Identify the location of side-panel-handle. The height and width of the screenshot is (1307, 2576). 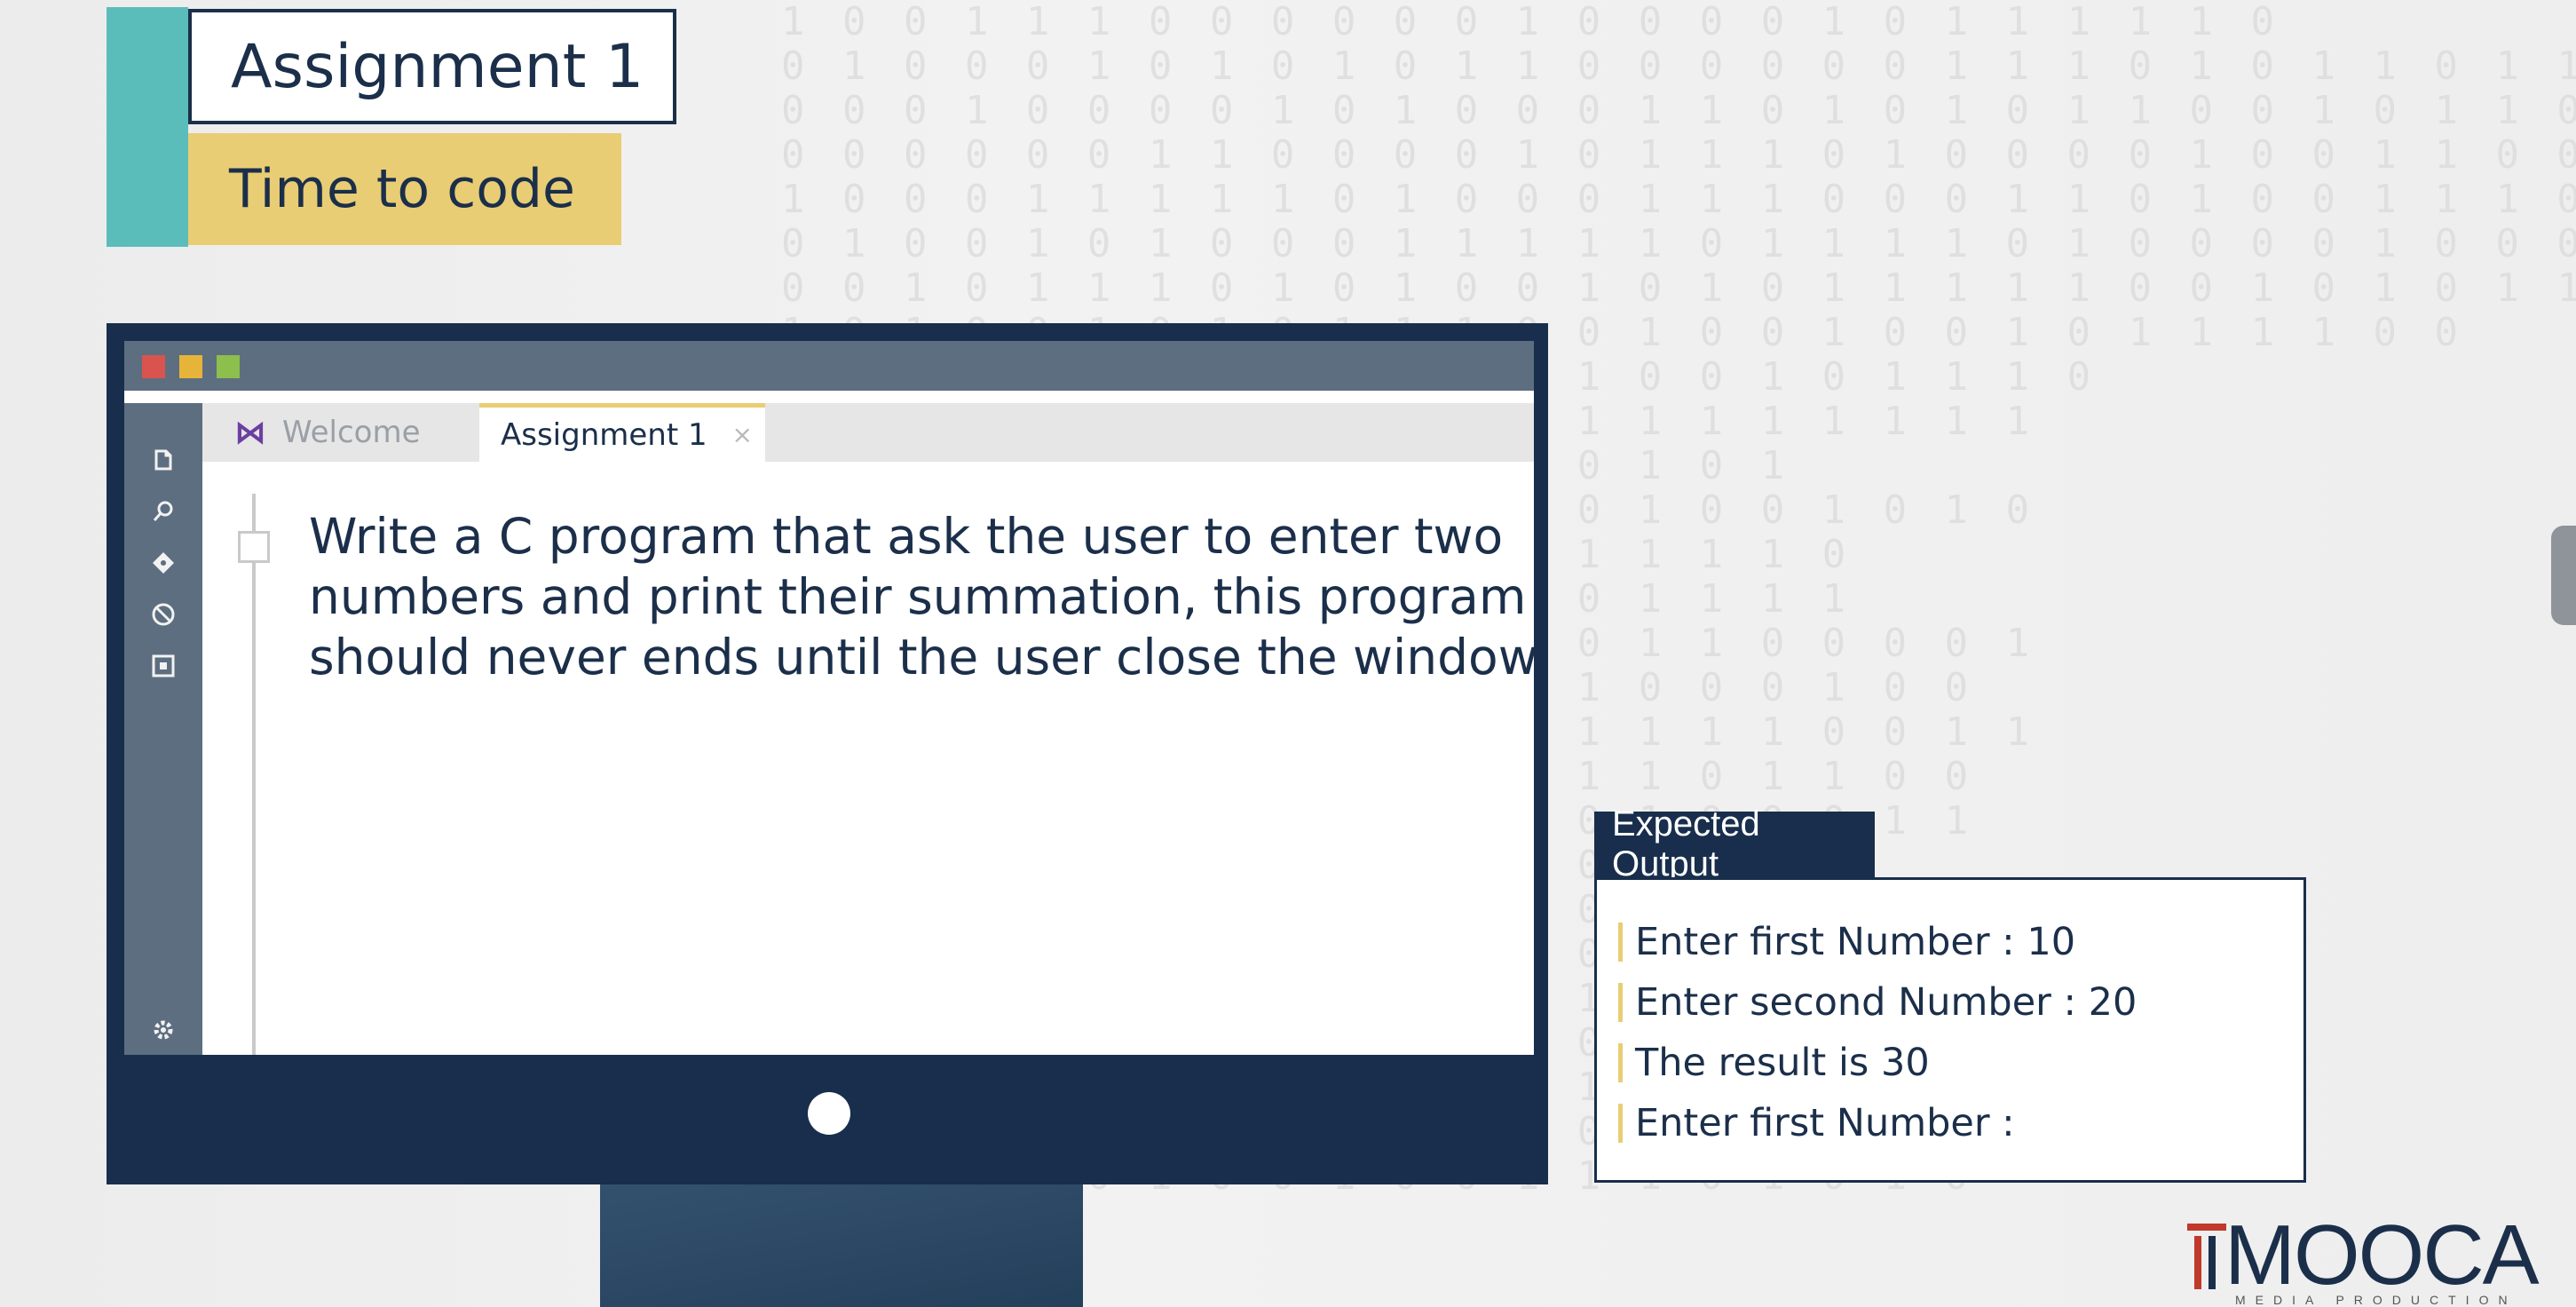
(2563, 575).